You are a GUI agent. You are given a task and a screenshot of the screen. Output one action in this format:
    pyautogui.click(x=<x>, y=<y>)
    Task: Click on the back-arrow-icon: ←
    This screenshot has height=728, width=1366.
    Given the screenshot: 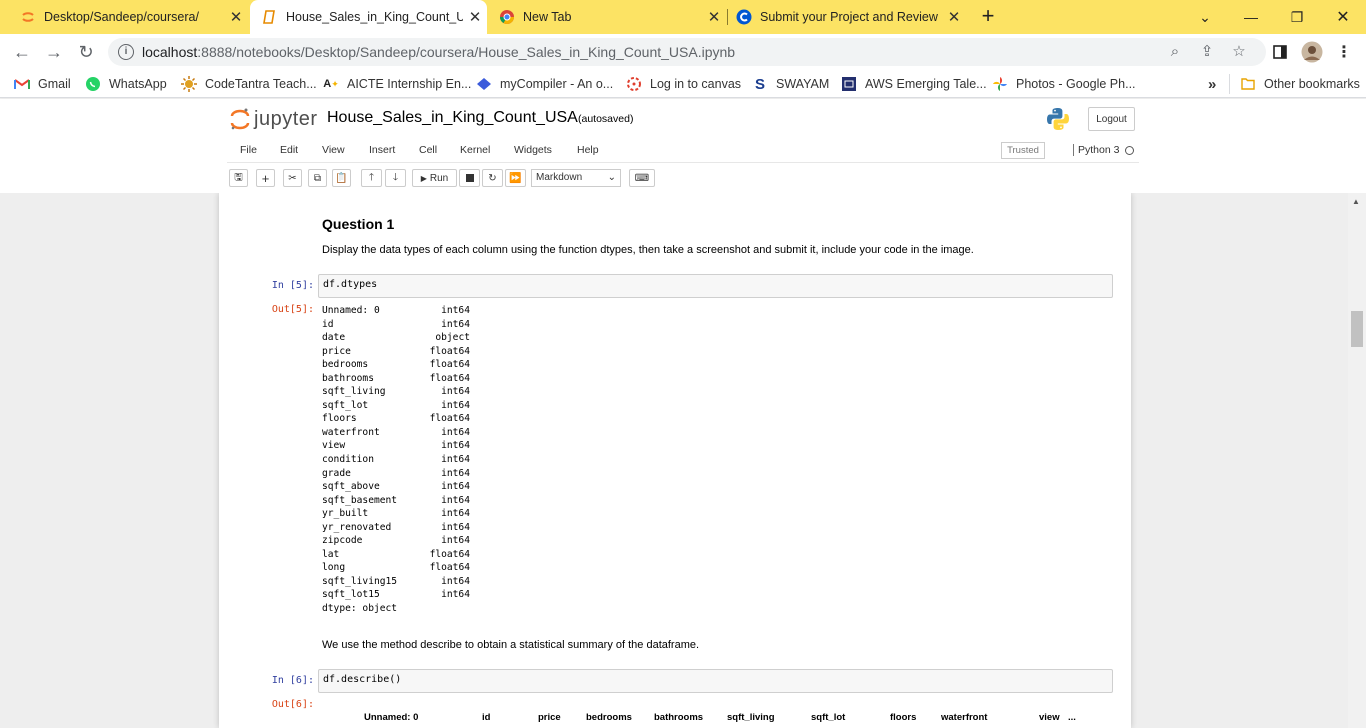 What is the action you would take?
    pyautogui.click(x=22, y=52)
    